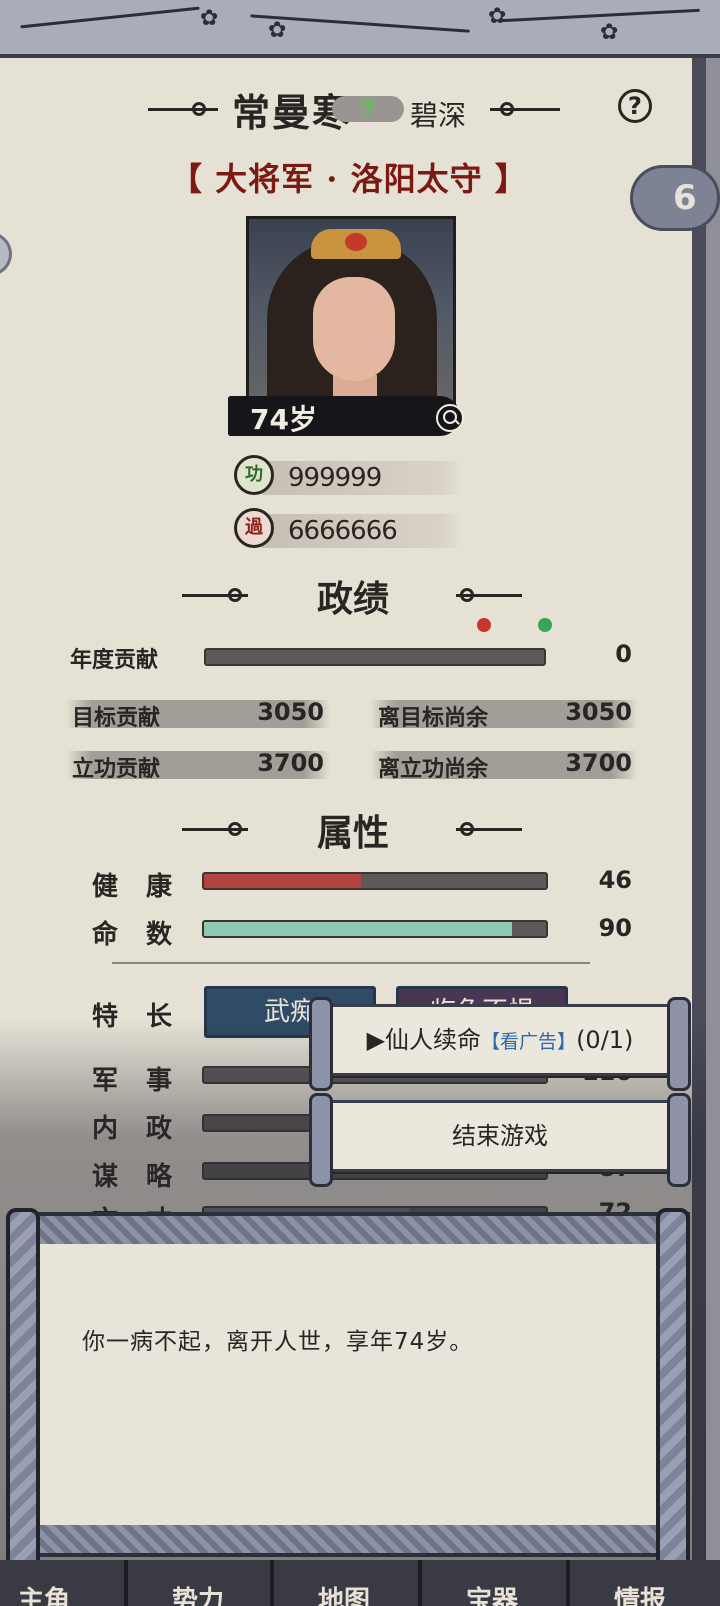 The width and height of the screenshot is (720, 1606). Describe the element at coordinates (44, 1593) in the screenshot. I see `nav-tab-protagonist: 主角` at that location.